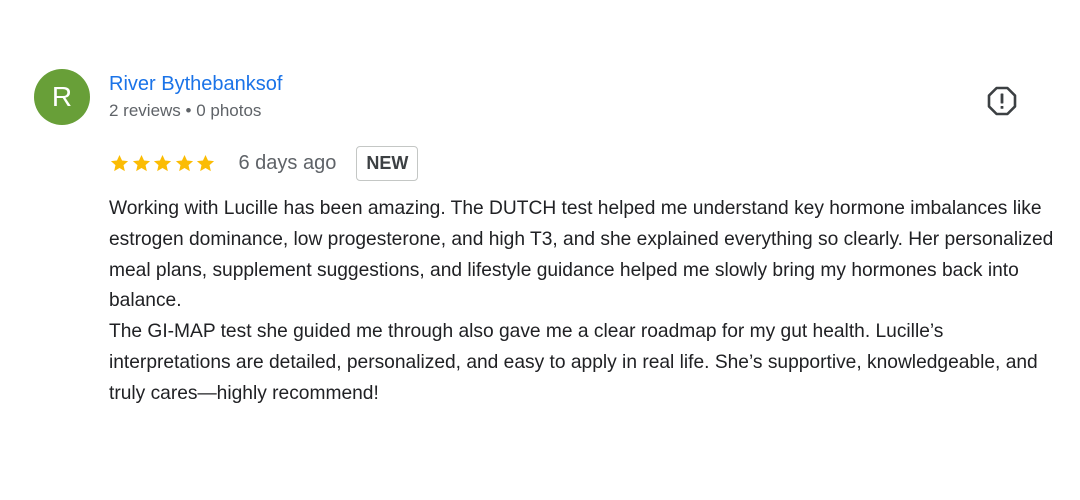  I want to click on report-button, so click(1002, 101).